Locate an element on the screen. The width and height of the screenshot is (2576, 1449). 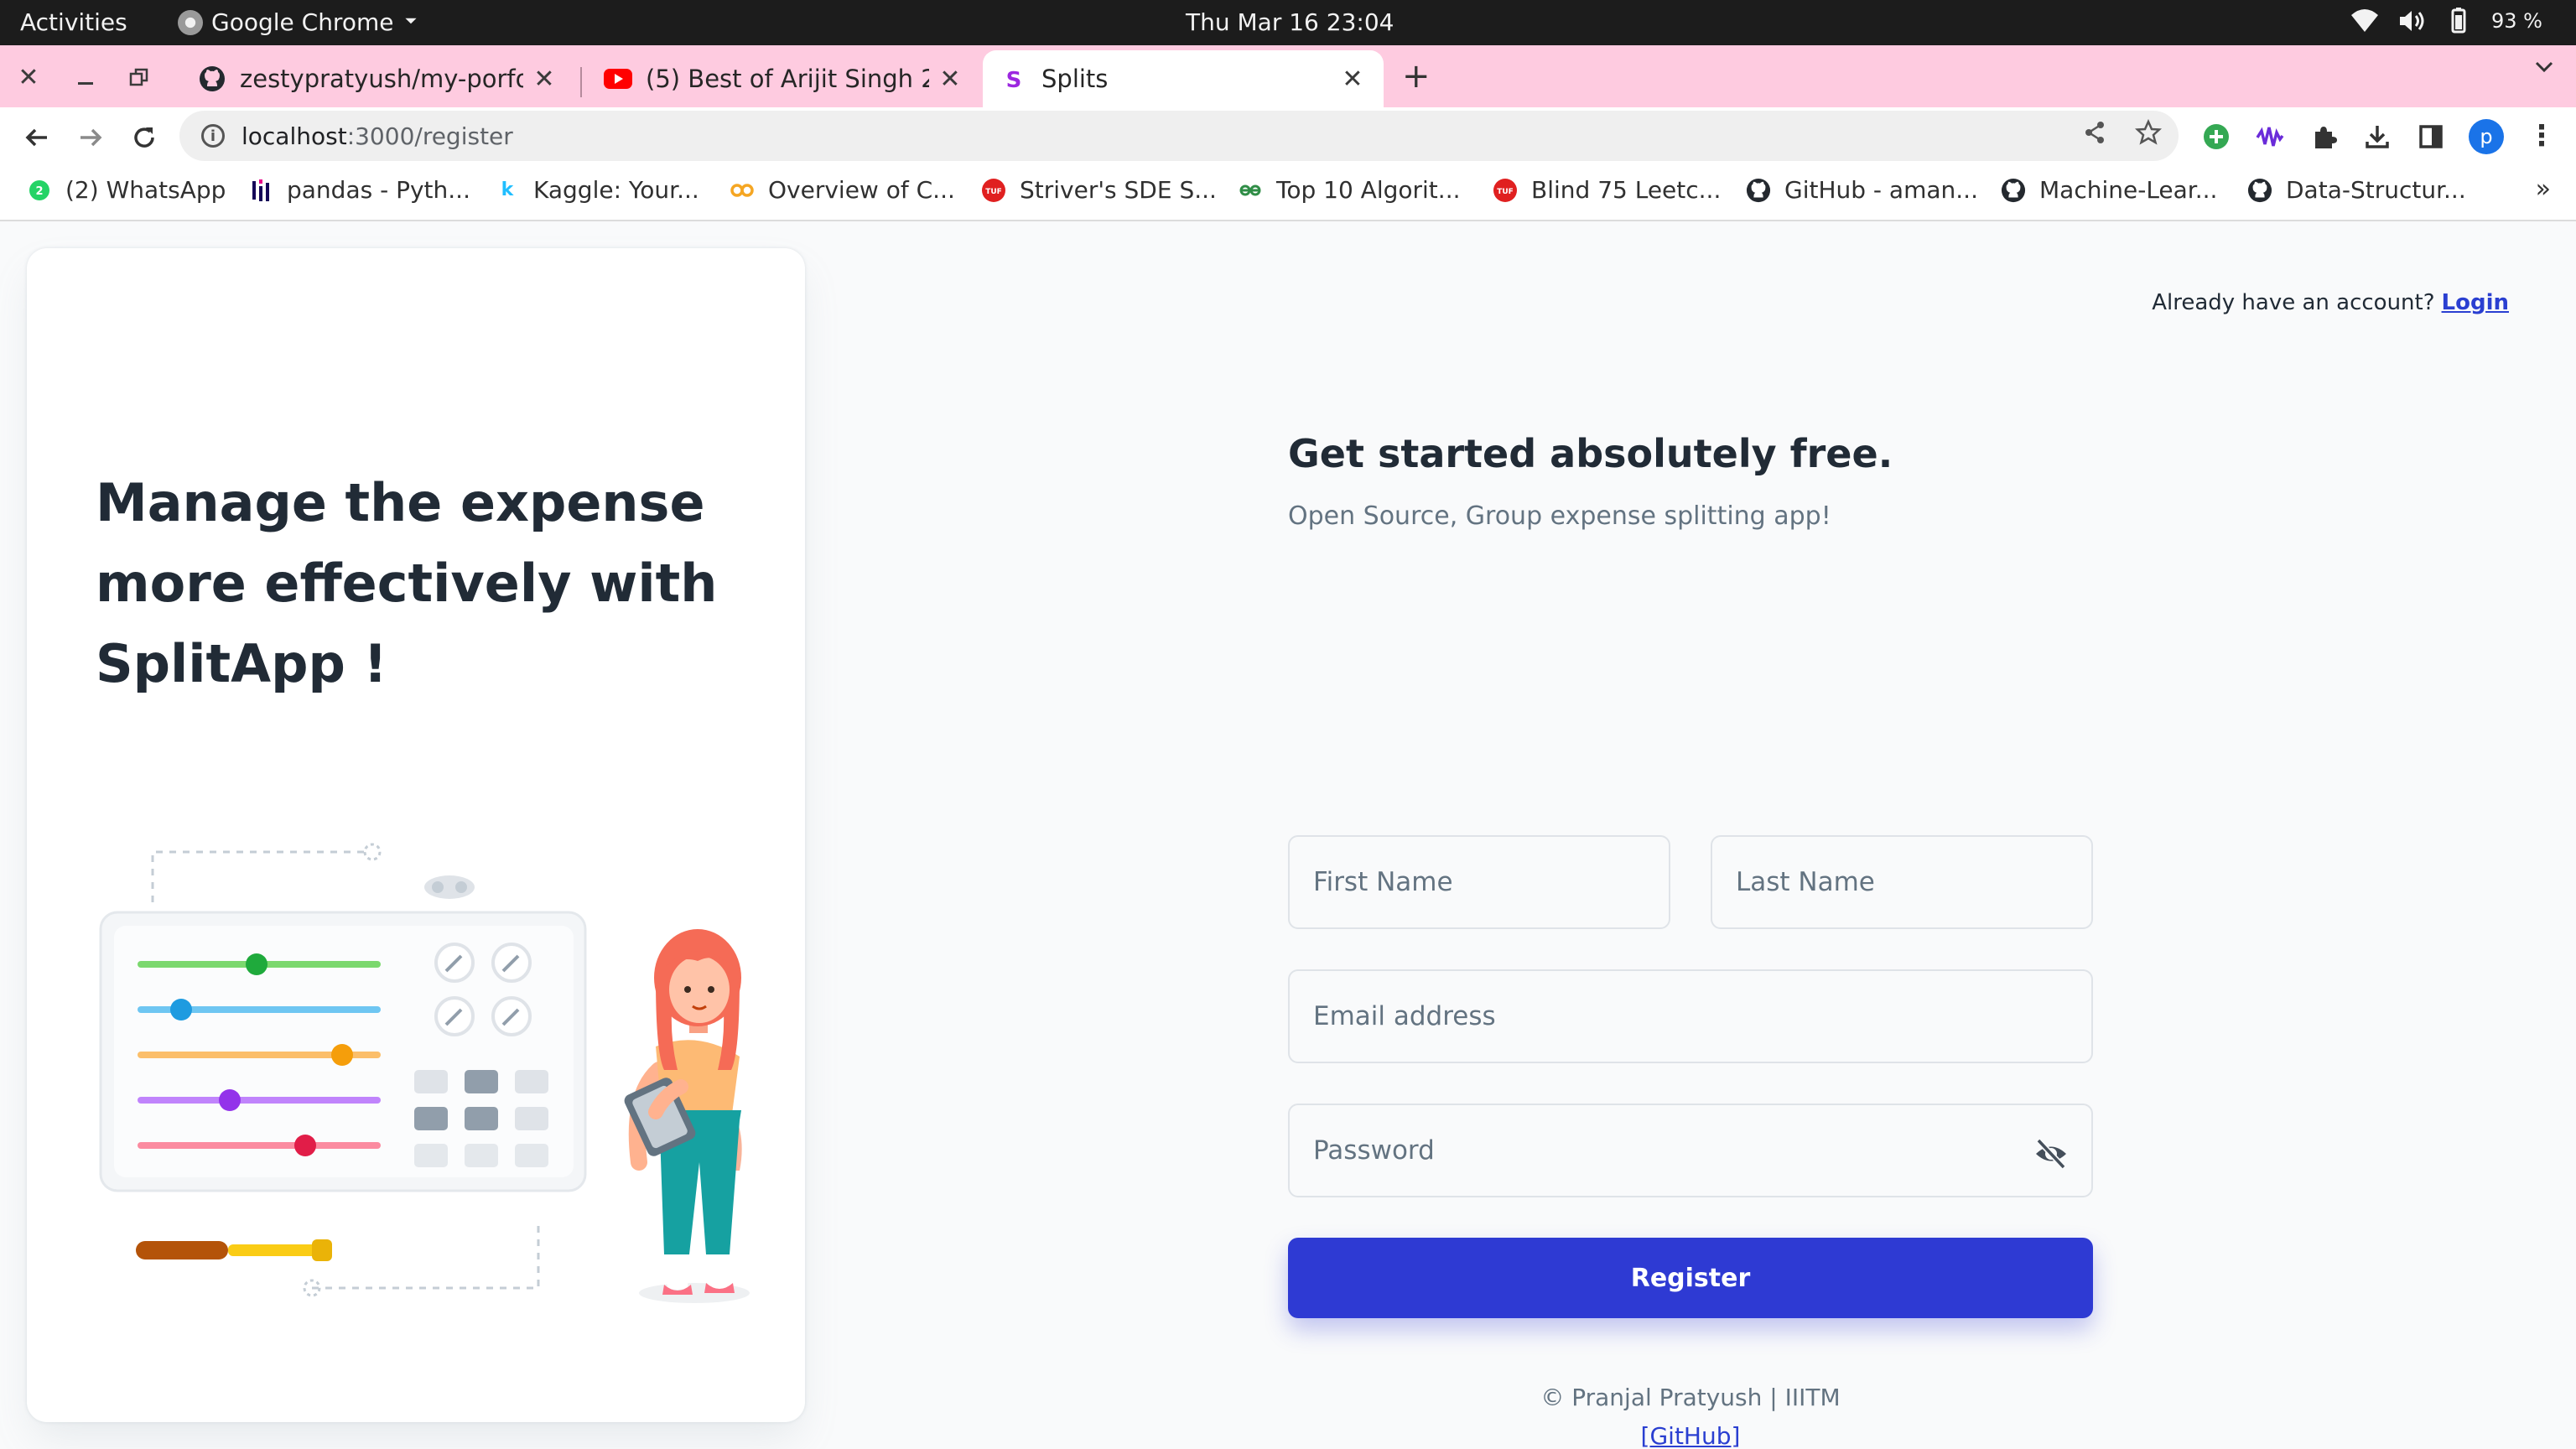
clock: Thu Mar 16 23:04 is located at coordinates (1290, 22).